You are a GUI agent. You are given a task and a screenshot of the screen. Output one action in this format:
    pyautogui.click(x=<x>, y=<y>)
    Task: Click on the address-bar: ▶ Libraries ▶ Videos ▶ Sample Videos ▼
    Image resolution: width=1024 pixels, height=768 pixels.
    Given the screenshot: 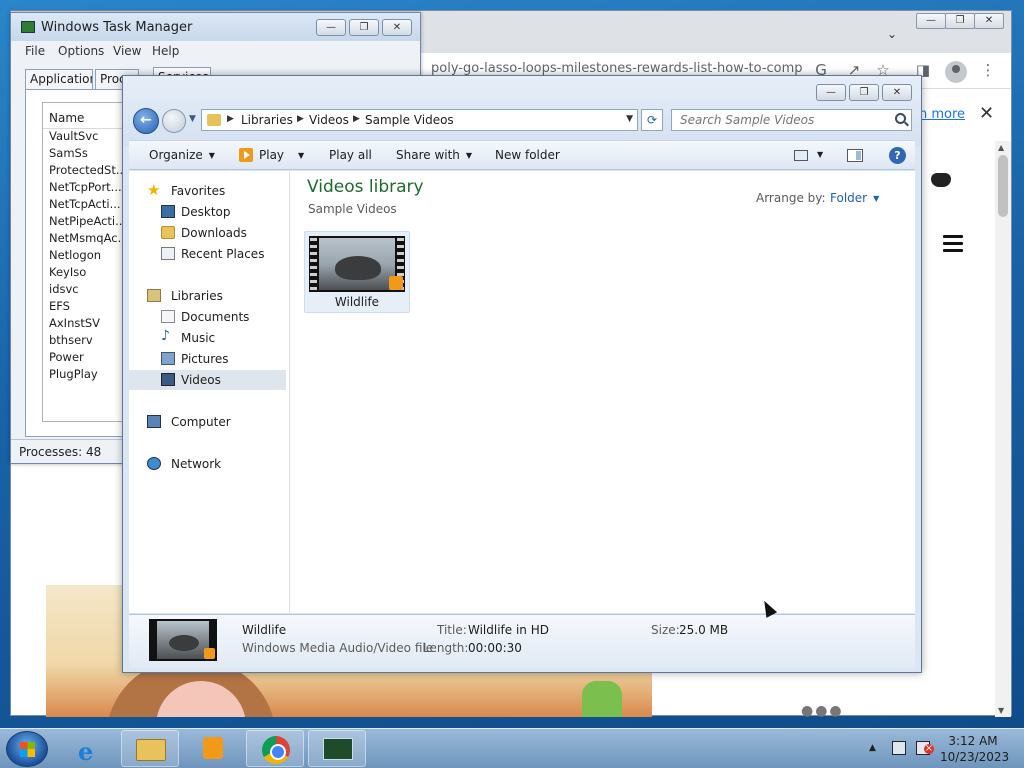 What is the action you would take?
    pyautogui.click(x=419, y=120)
    